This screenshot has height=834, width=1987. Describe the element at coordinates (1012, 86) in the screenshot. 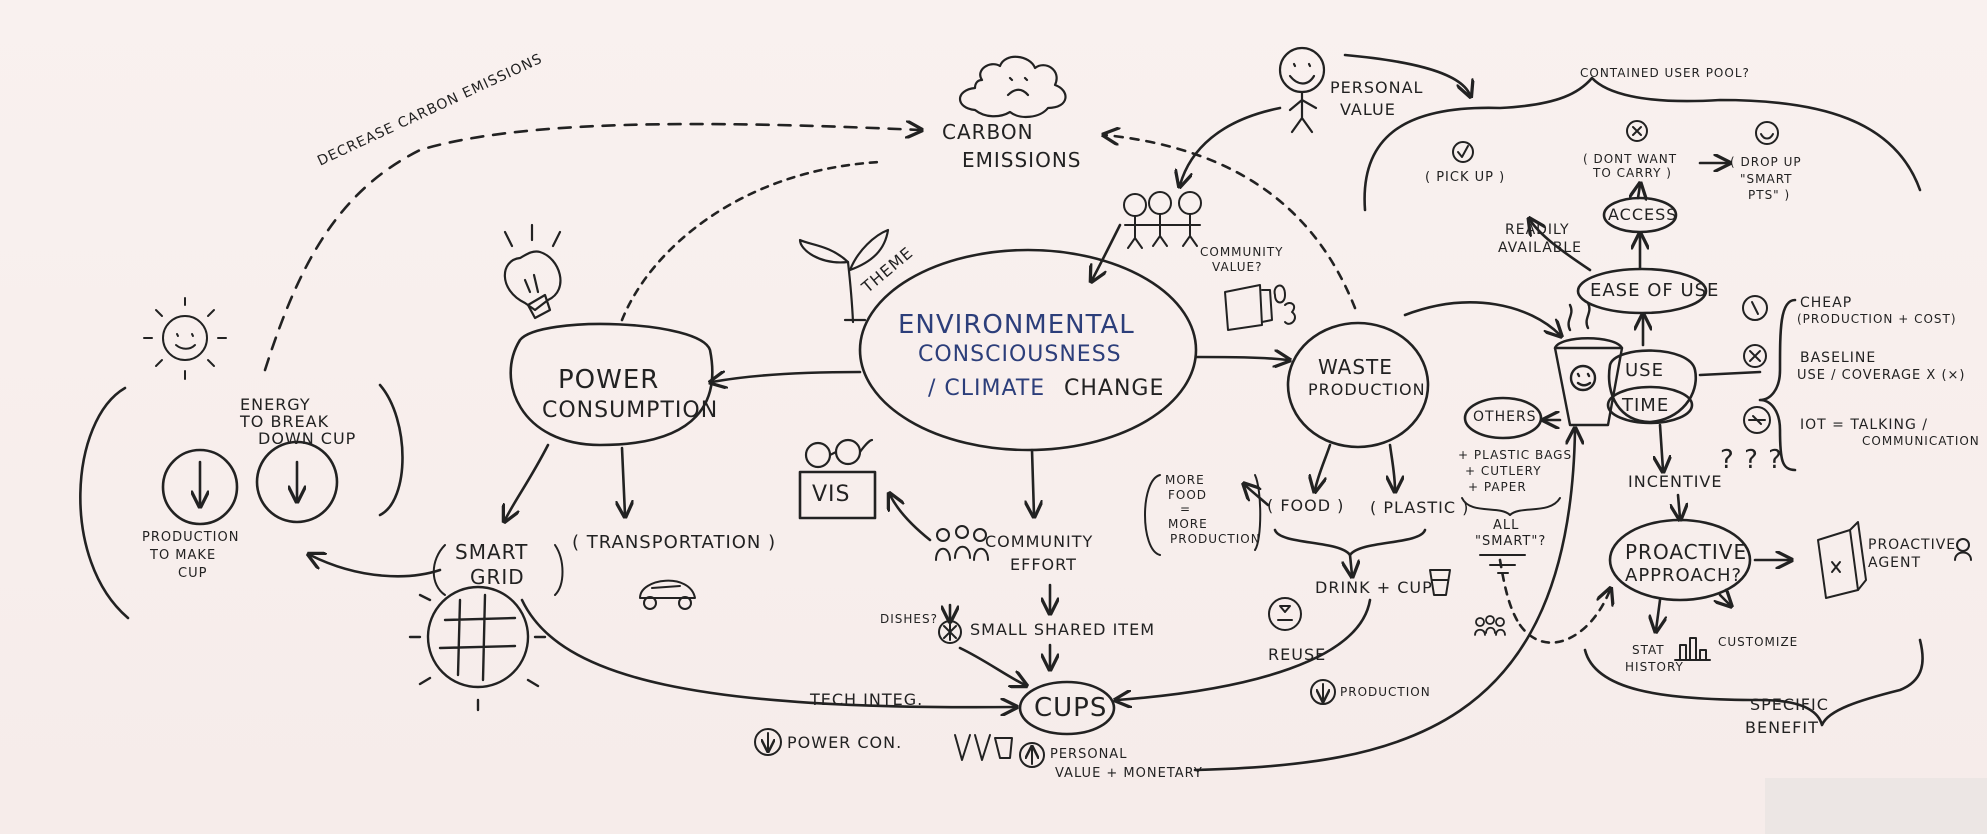

I see `cloud-icon` at that location.